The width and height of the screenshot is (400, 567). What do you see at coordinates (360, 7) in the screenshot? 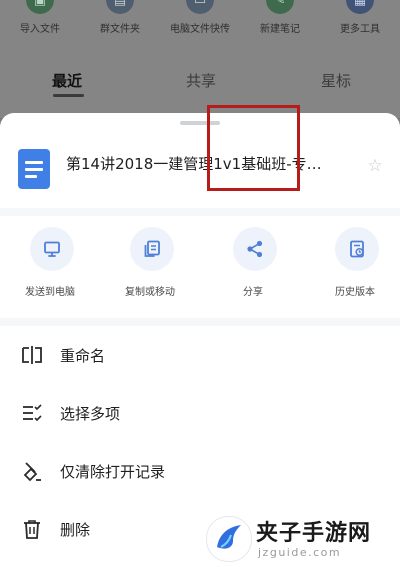
I see `more-tools-icon: ▦` at bounding box center [360, 7].